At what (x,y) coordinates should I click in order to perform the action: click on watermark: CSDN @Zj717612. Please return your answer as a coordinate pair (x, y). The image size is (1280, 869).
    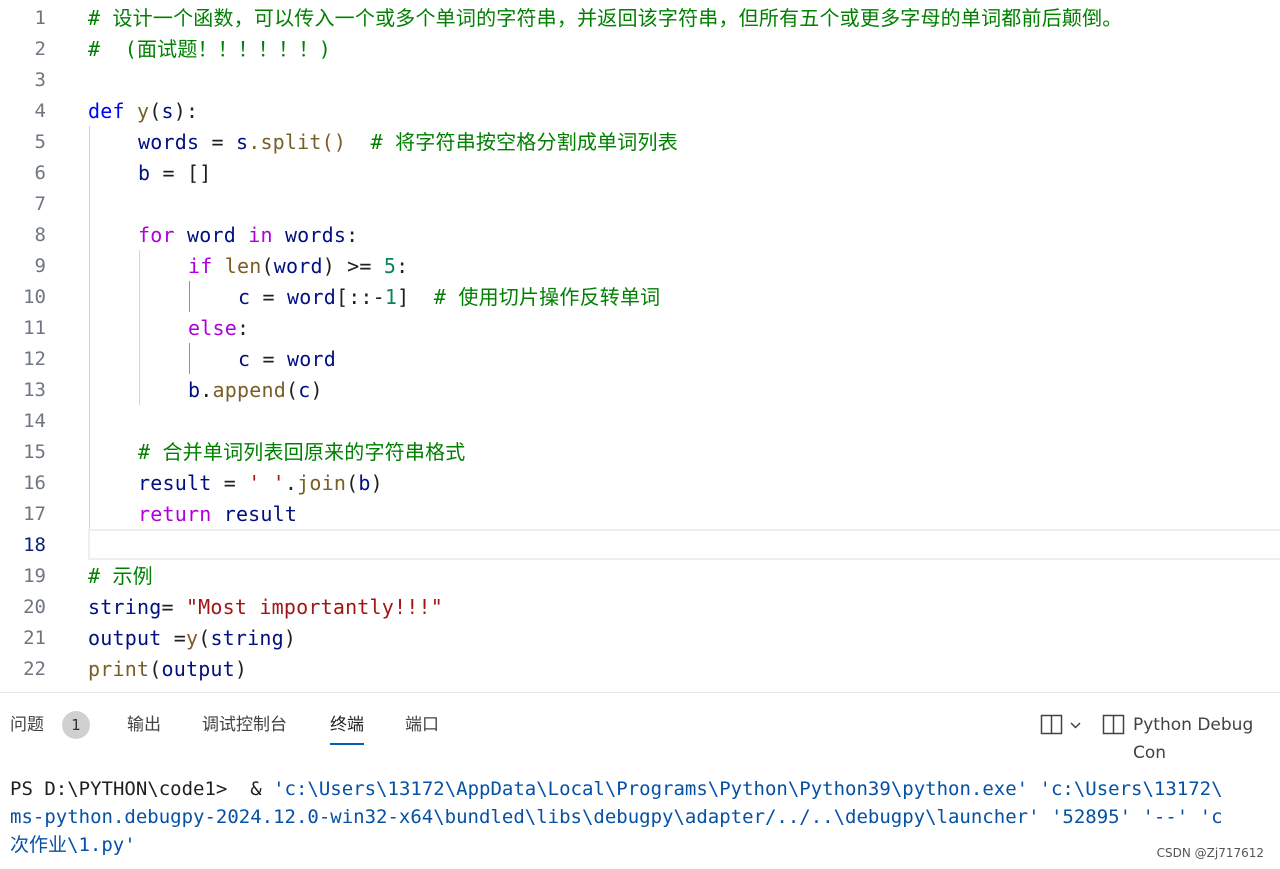
    Looking at the image, I should click on (1210, 853).